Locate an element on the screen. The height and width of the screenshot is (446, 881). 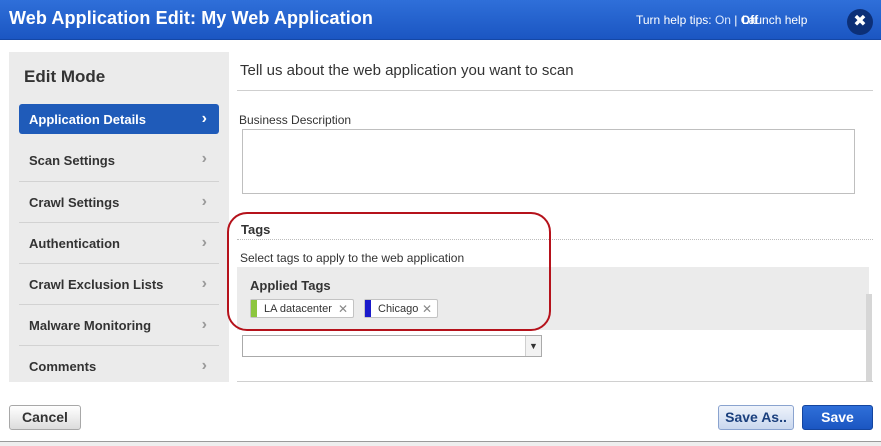
business-description-field is located at coordinates (548, 161).